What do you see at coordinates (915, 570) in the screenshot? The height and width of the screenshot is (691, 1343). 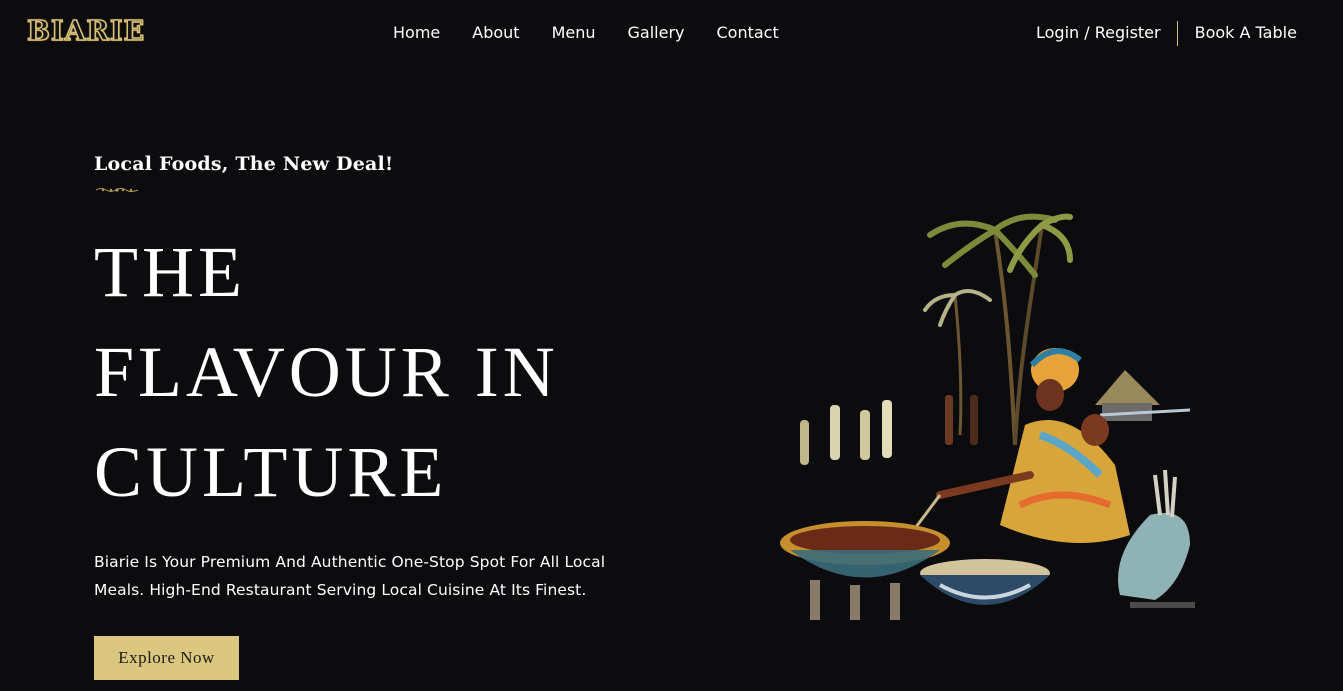 I see `cooking-pot-icon` at bounding box center [915, 570].